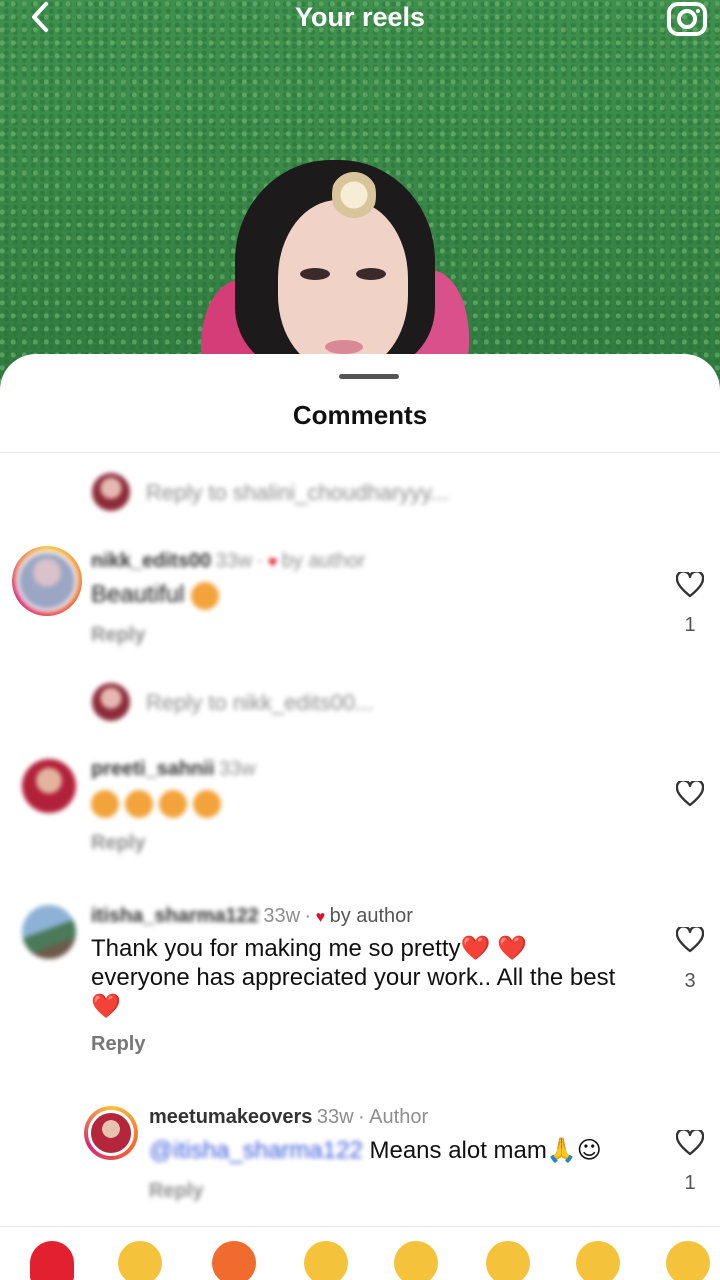  What do you see at coordinates (230, 1117) in the screenshot?
I see `username: meetumakeovers` at bounding box center [230, 1117].